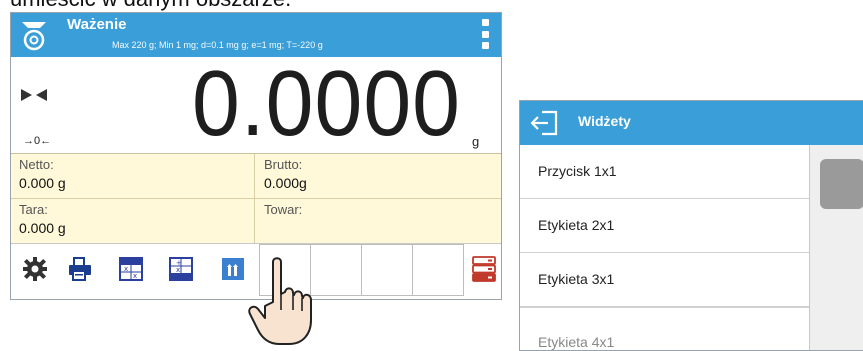 This screenshot has height=351, width=863. What do you see at coordinates (283, 164) in the screenshot?
I see `brutto-label: Brutto:` at bounding box center [283, 164].